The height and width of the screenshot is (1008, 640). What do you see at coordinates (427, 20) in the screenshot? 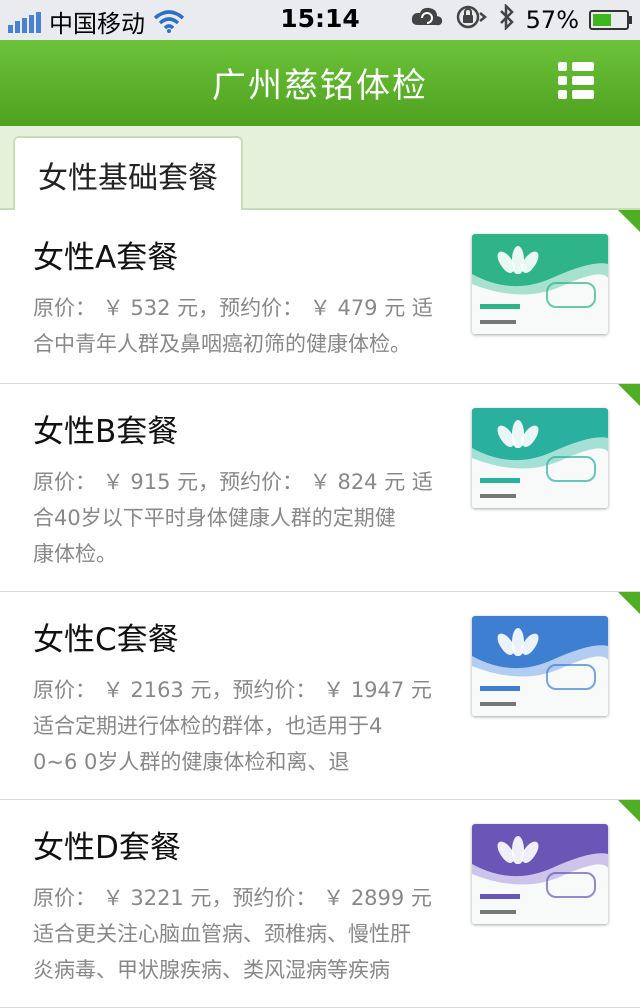
I see `cloud-sync-icon` at bounding box center [427, 20].